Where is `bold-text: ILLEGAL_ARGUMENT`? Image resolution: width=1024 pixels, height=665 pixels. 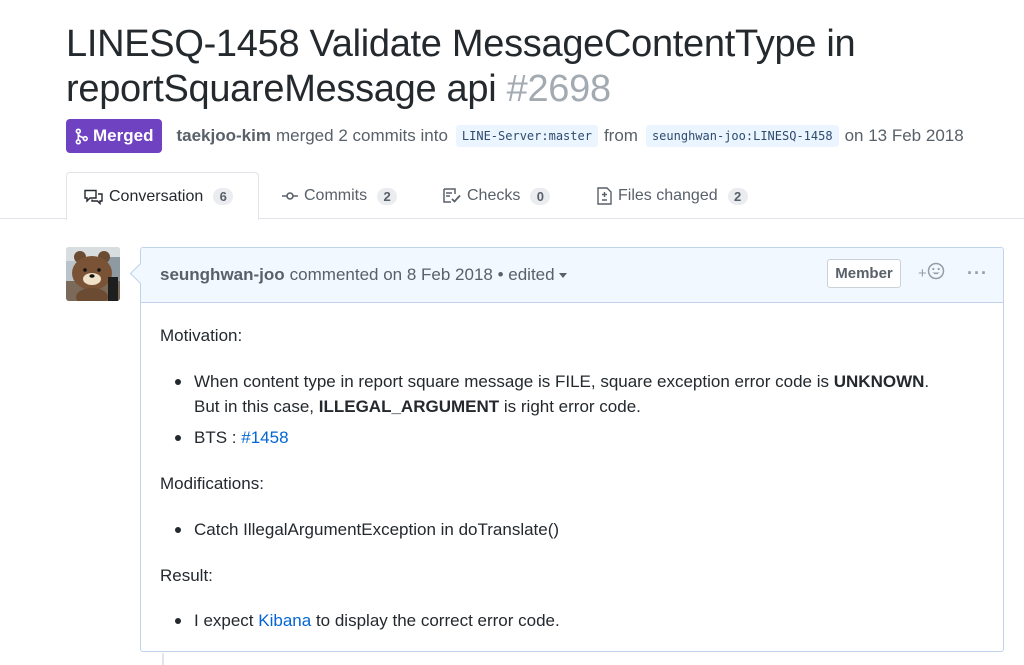 bold-text: ILLEGAL_ARGUMENT is located at coordinates (409, 406).